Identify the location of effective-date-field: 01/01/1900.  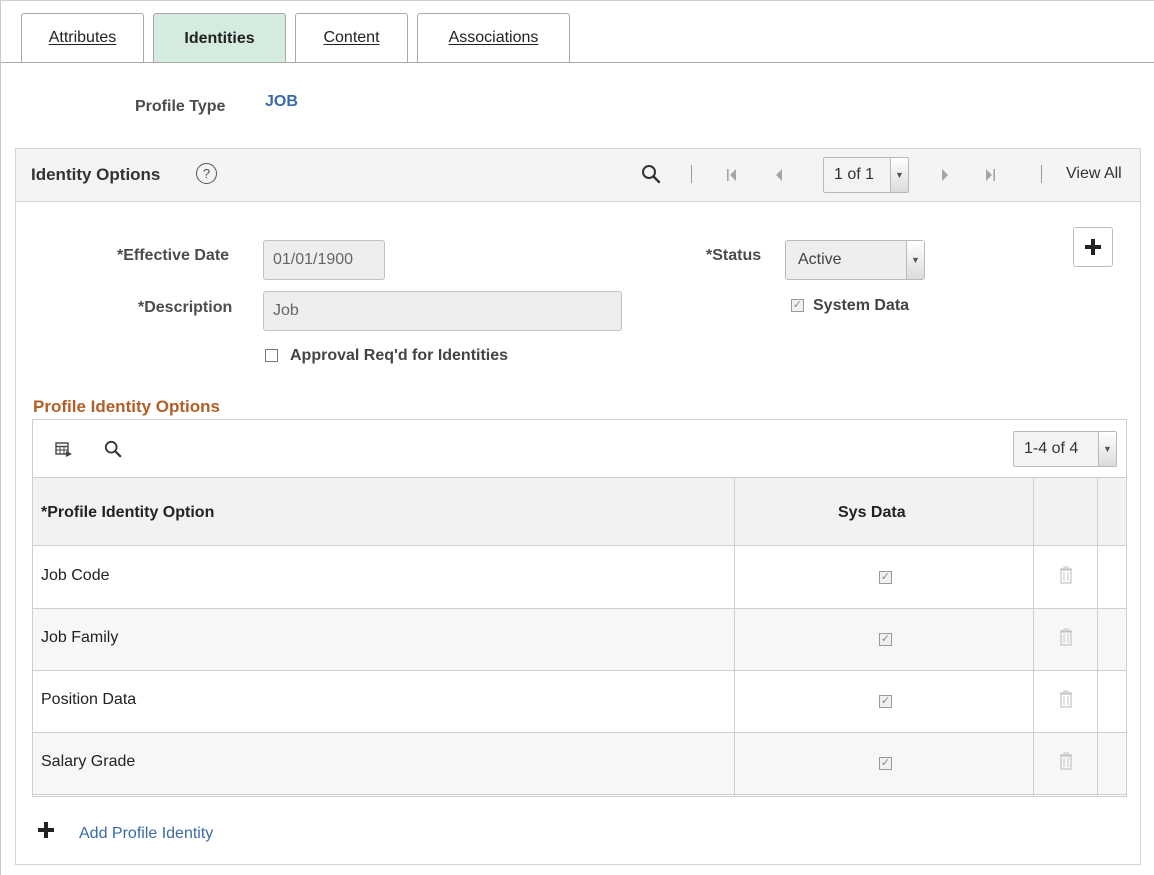
(324, 260).